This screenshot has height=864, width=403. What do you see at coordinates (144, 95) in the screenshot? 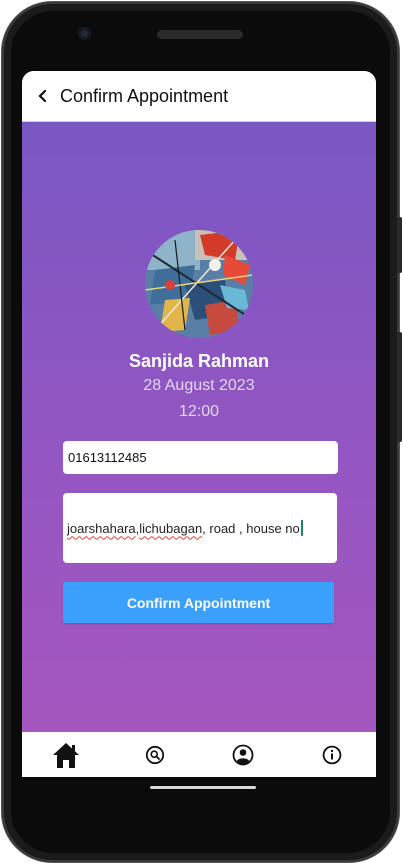
I see `page-title: Confirm Appointment` at bounding box center [144, 95].